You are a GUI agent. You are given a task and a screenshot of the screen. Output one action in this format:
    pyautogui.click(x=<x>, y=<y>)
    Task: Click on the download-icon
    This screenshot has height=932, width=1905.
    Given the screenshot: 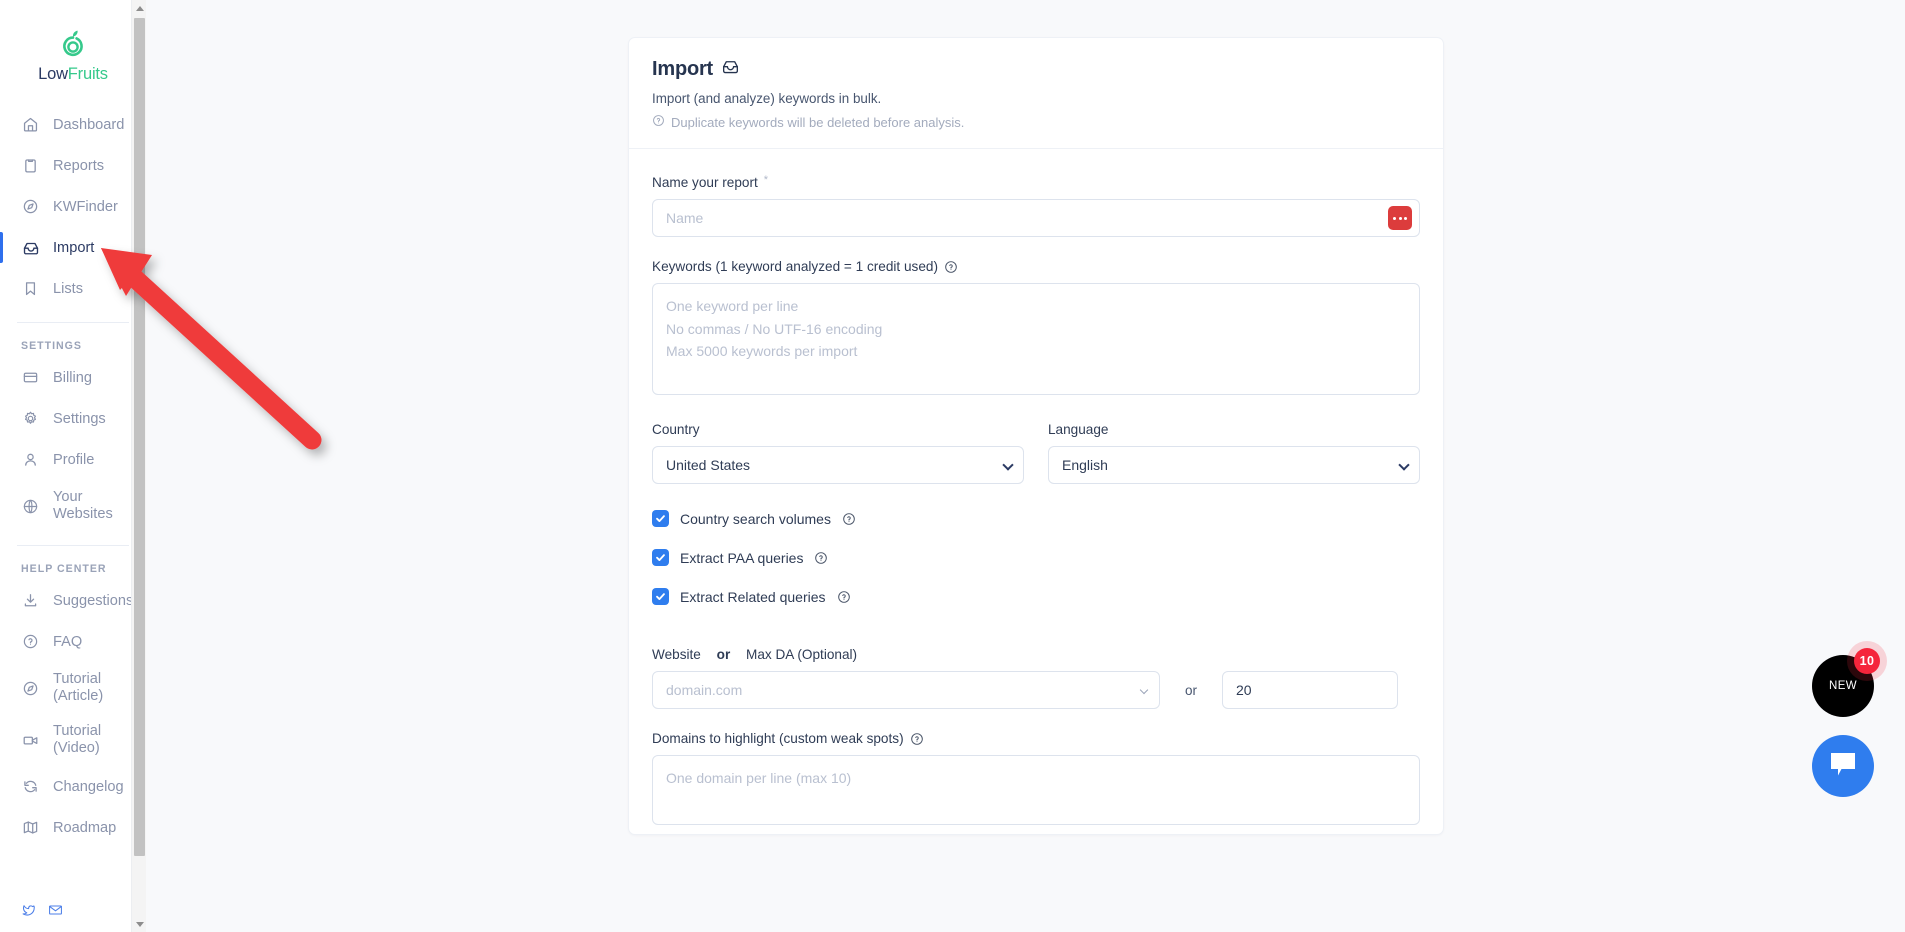 What is the action you would take?
    pyautogui.click(x=30, y=600)
    